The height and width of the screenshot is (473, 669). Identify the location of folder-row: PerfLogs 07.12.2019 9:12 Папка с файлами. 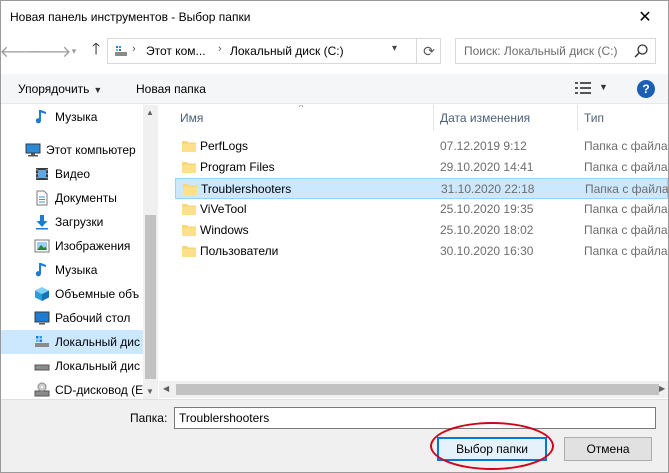
(421, 146).